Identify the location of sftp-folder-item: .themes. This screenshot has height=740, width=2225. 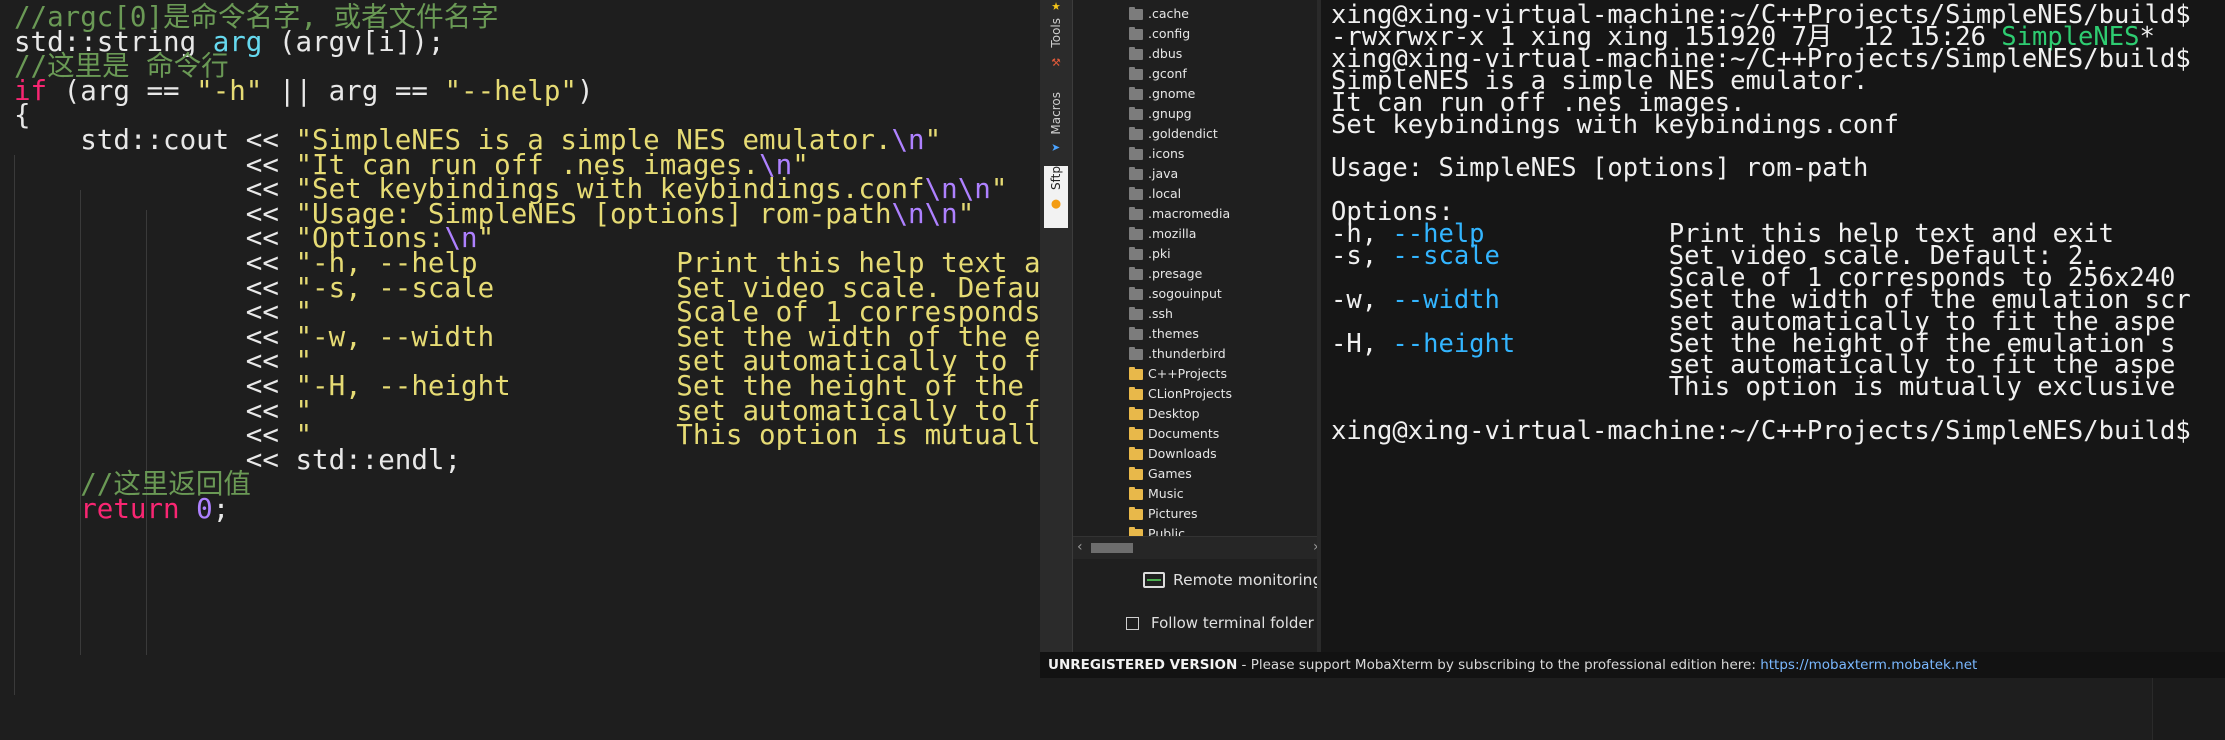
(1164, 334).